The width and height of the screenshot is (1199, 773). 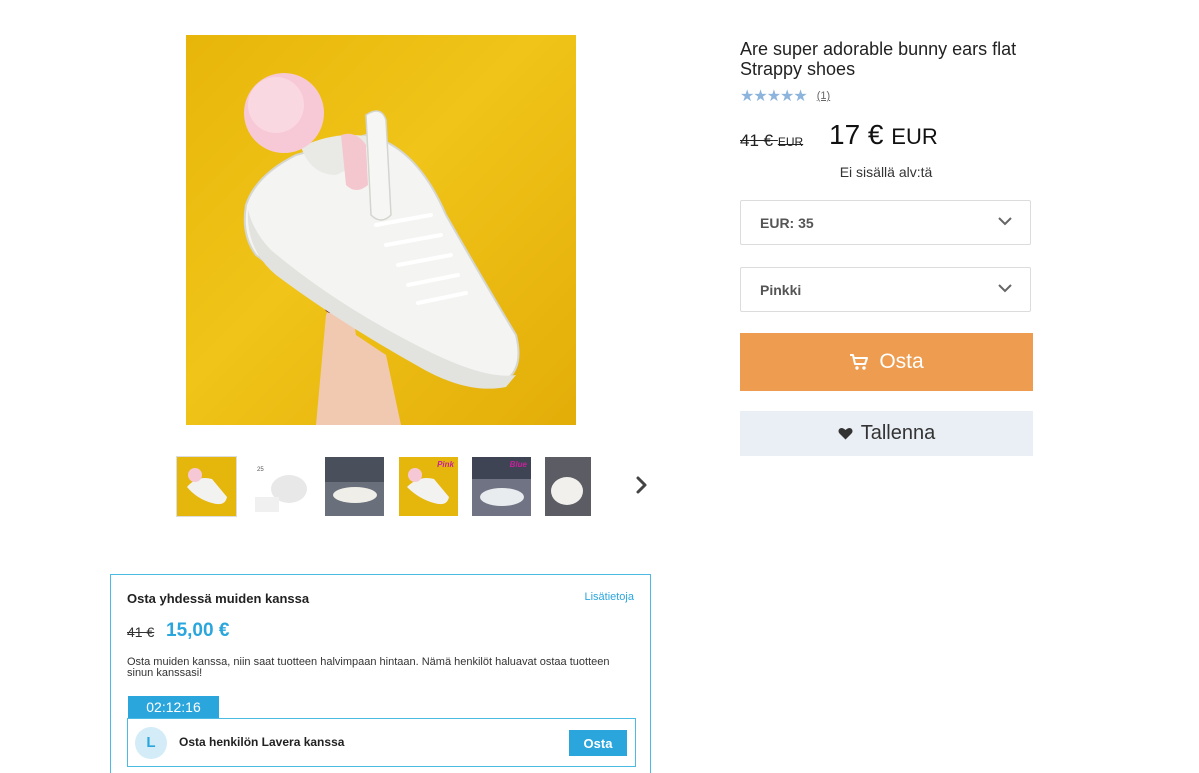 What do you see at coordinates (859, 362) in the screenshot?
I see `cart-icon` at bounding box center [859, 362].